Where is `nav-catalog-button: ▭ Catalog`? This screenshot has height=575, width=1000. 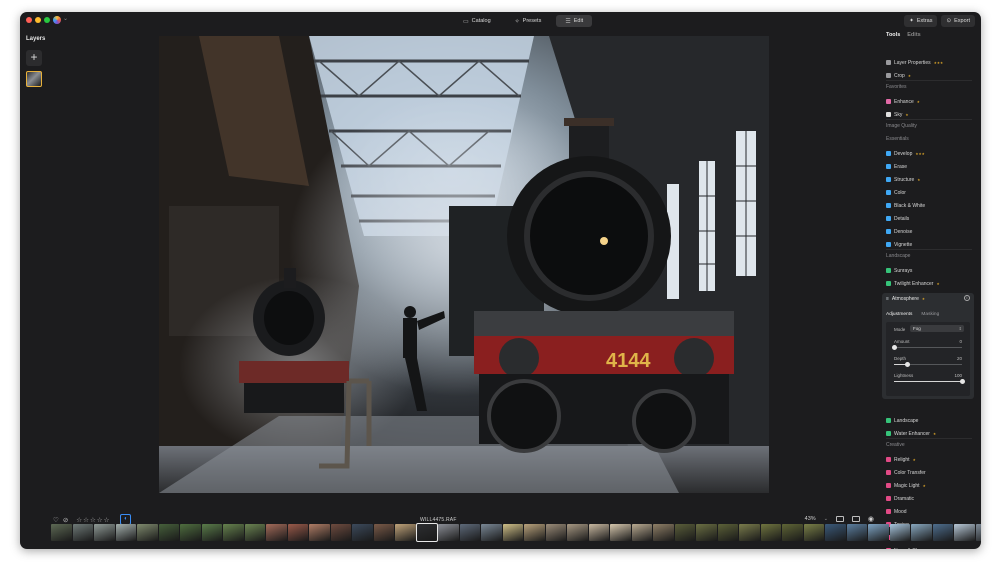 nav-catalog-button: ▭ Catalog is located at coordinates (477, 21).